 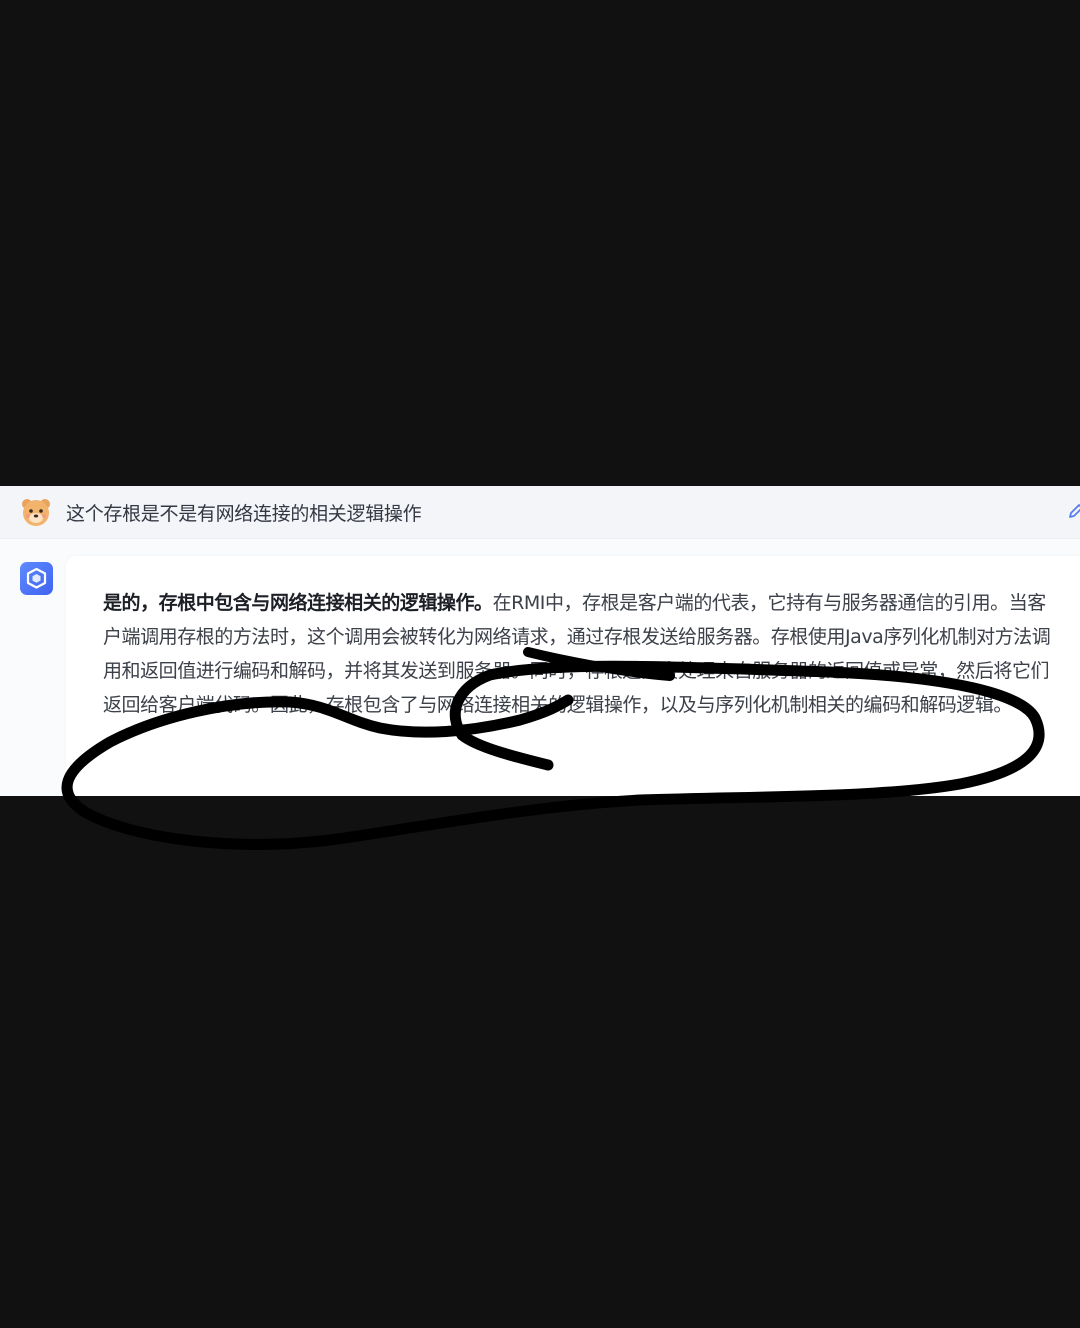 I want to click on assistant-avatar, so click(x=36, y=578).